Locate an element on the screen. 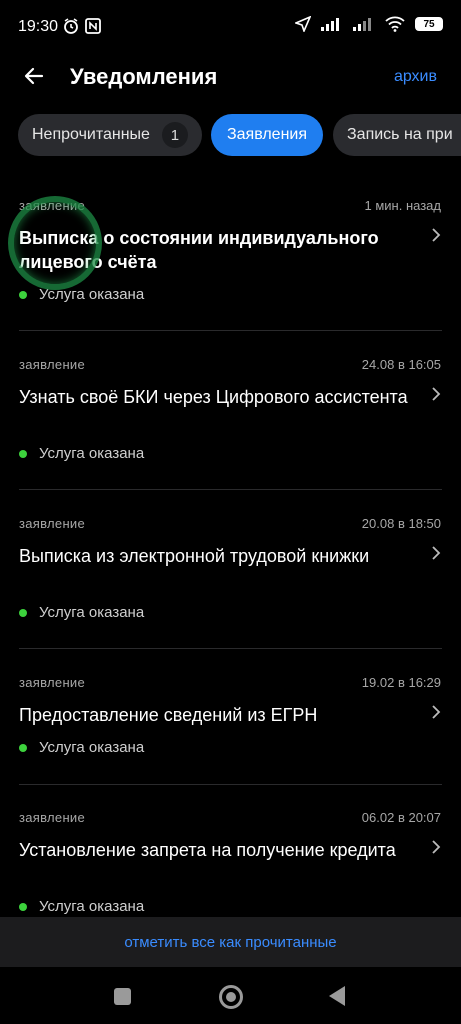 This screenshot has width=461, height=1024. location-icon is located at coordinates (303, 24).